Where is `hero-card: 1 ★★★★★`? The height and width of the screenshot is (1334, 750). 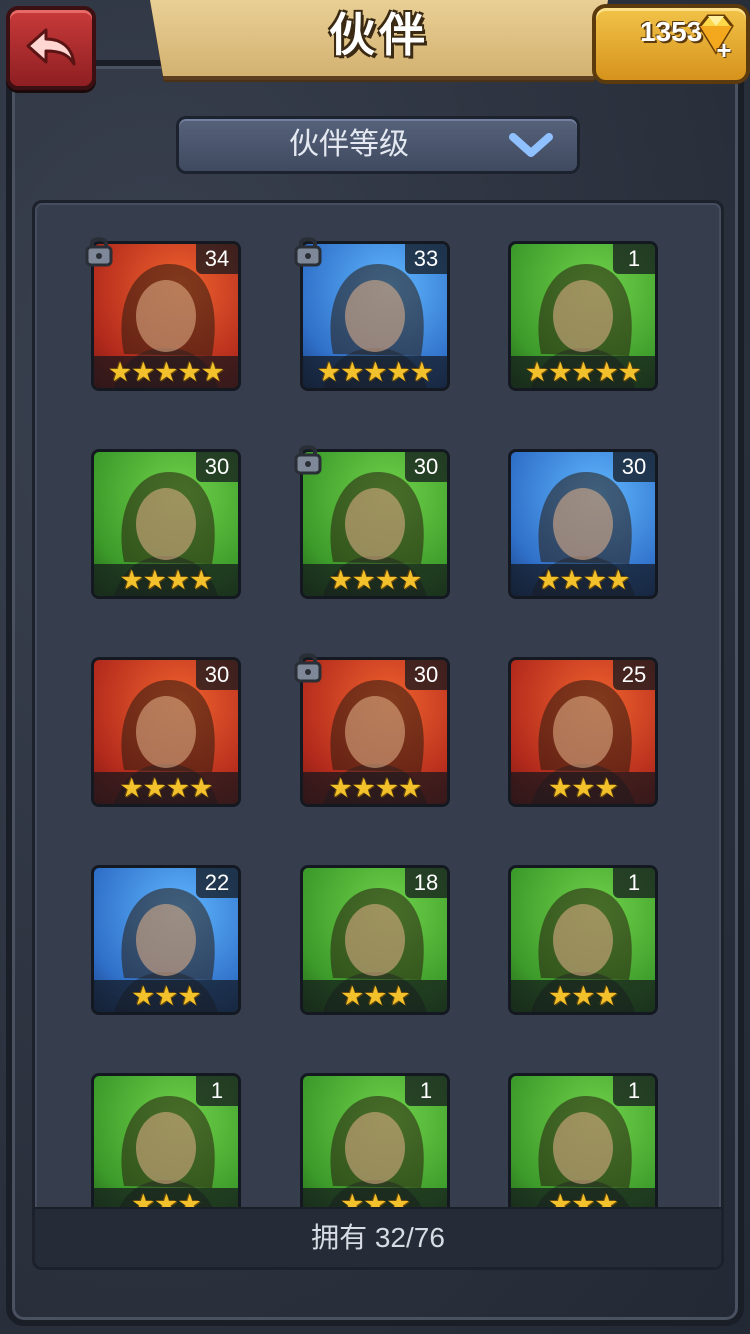
hero-card: 1 ★★★★★ is located at coordinates (583, 316).